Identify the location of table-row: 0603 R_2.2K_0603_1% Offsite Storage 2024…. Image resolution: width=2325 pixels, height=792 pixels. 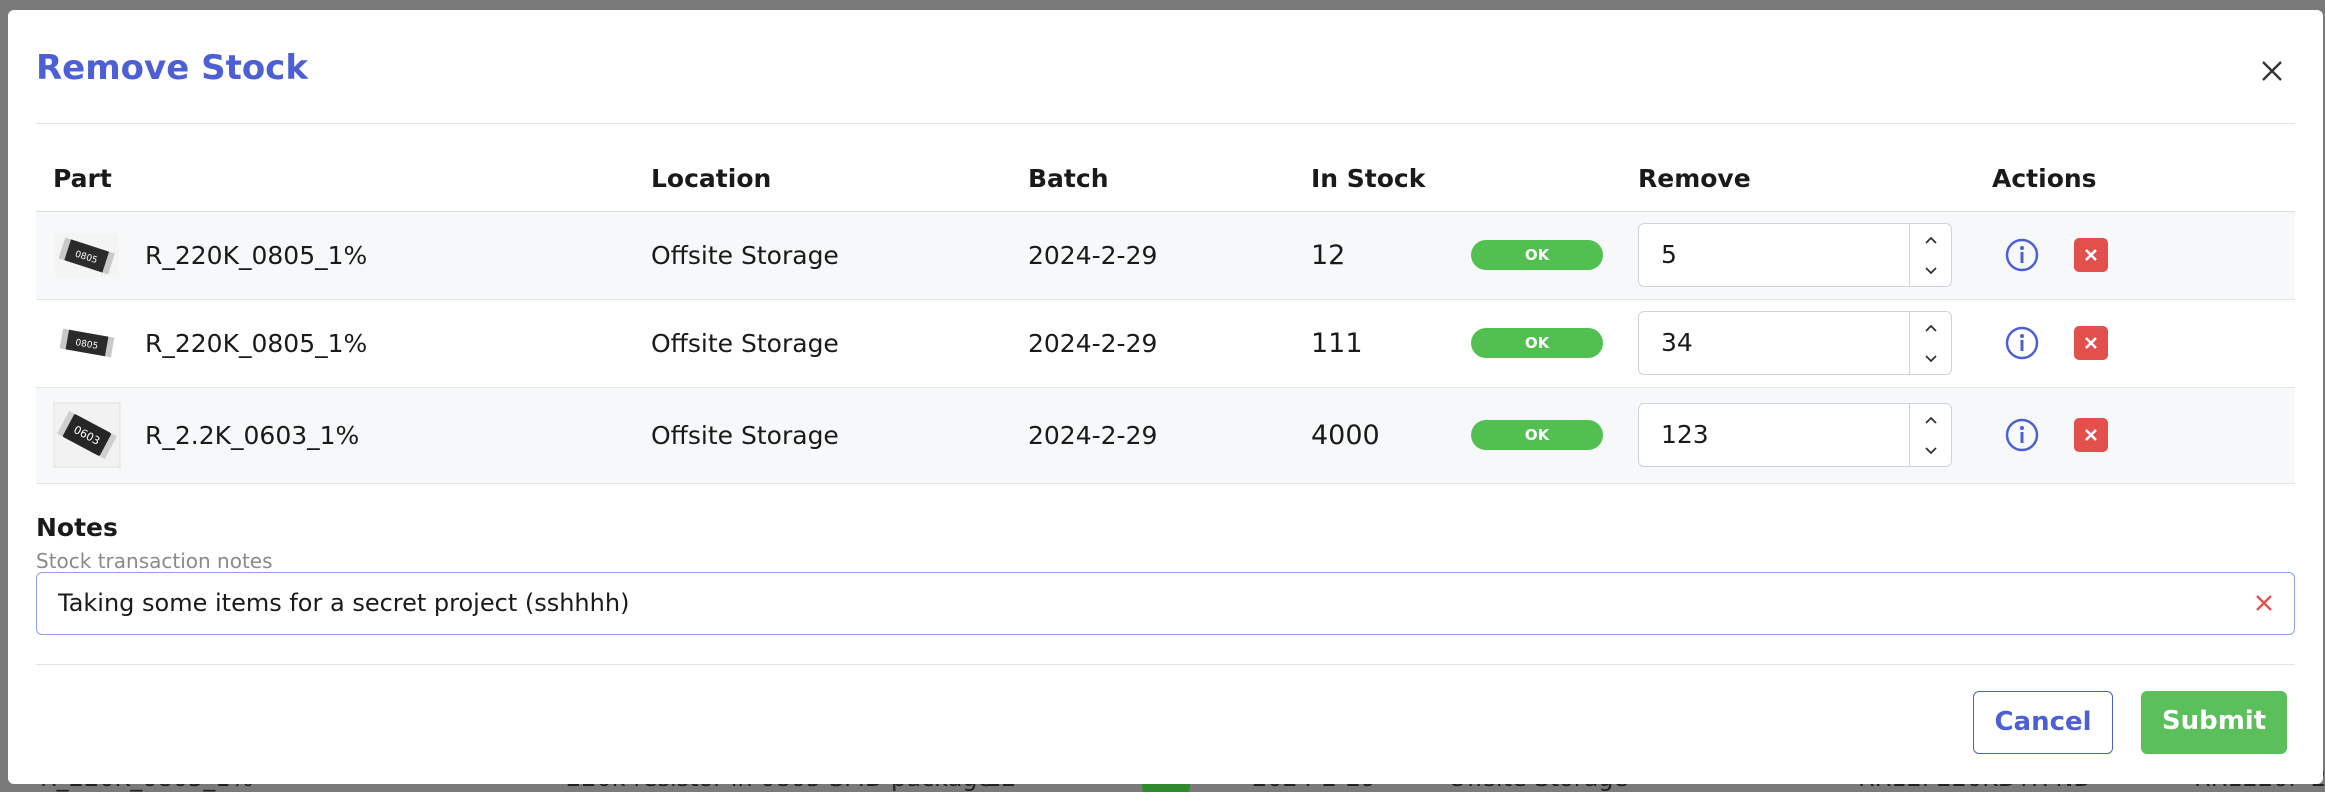
(1165, 435).